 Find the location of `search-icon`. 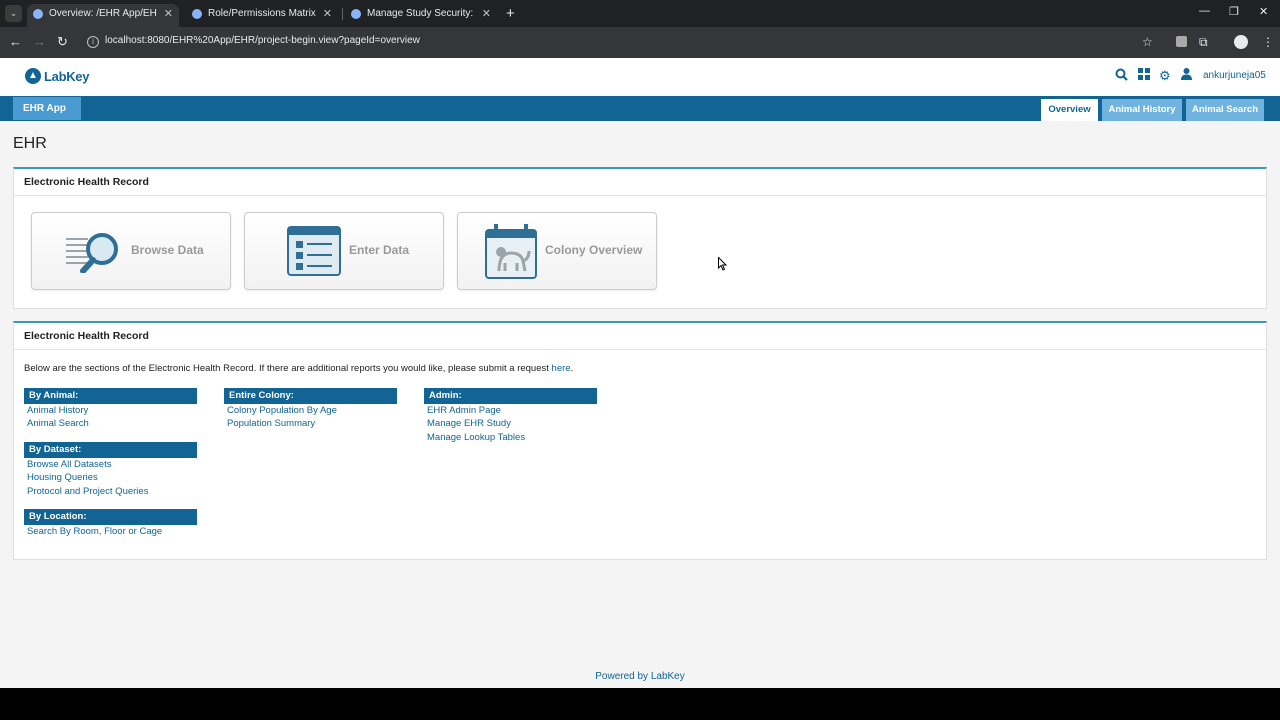

search-icon is located at coordinates (1121, 76).